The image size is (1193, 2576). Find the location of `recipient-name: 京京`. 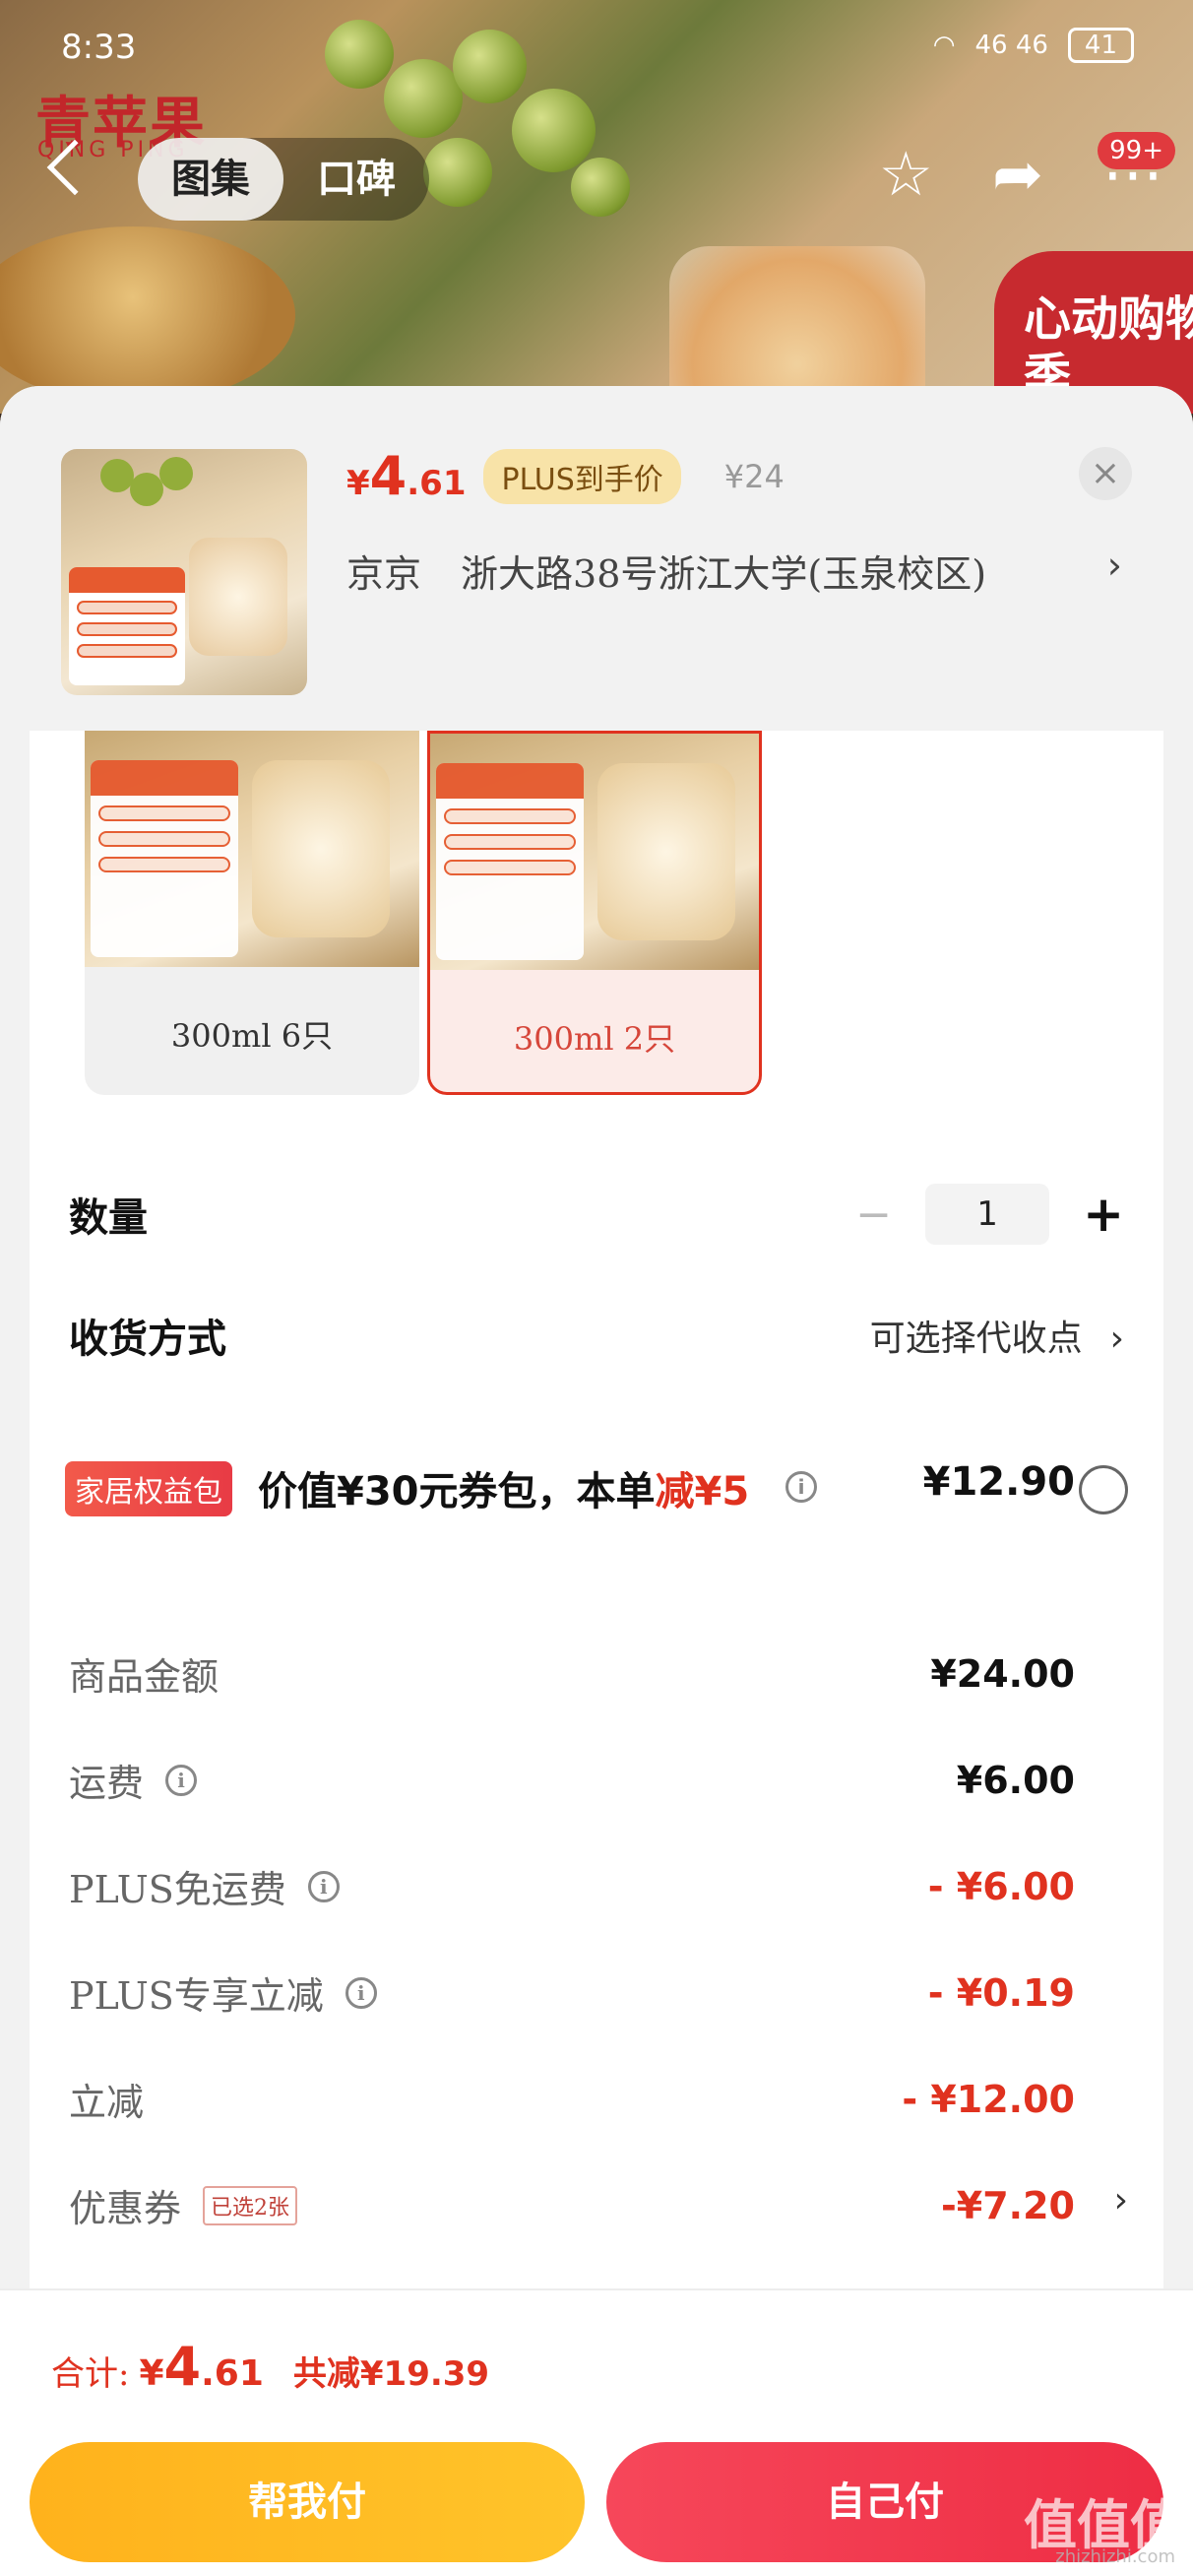

recipient-name: 京京 is located at coordinates (384, 574).